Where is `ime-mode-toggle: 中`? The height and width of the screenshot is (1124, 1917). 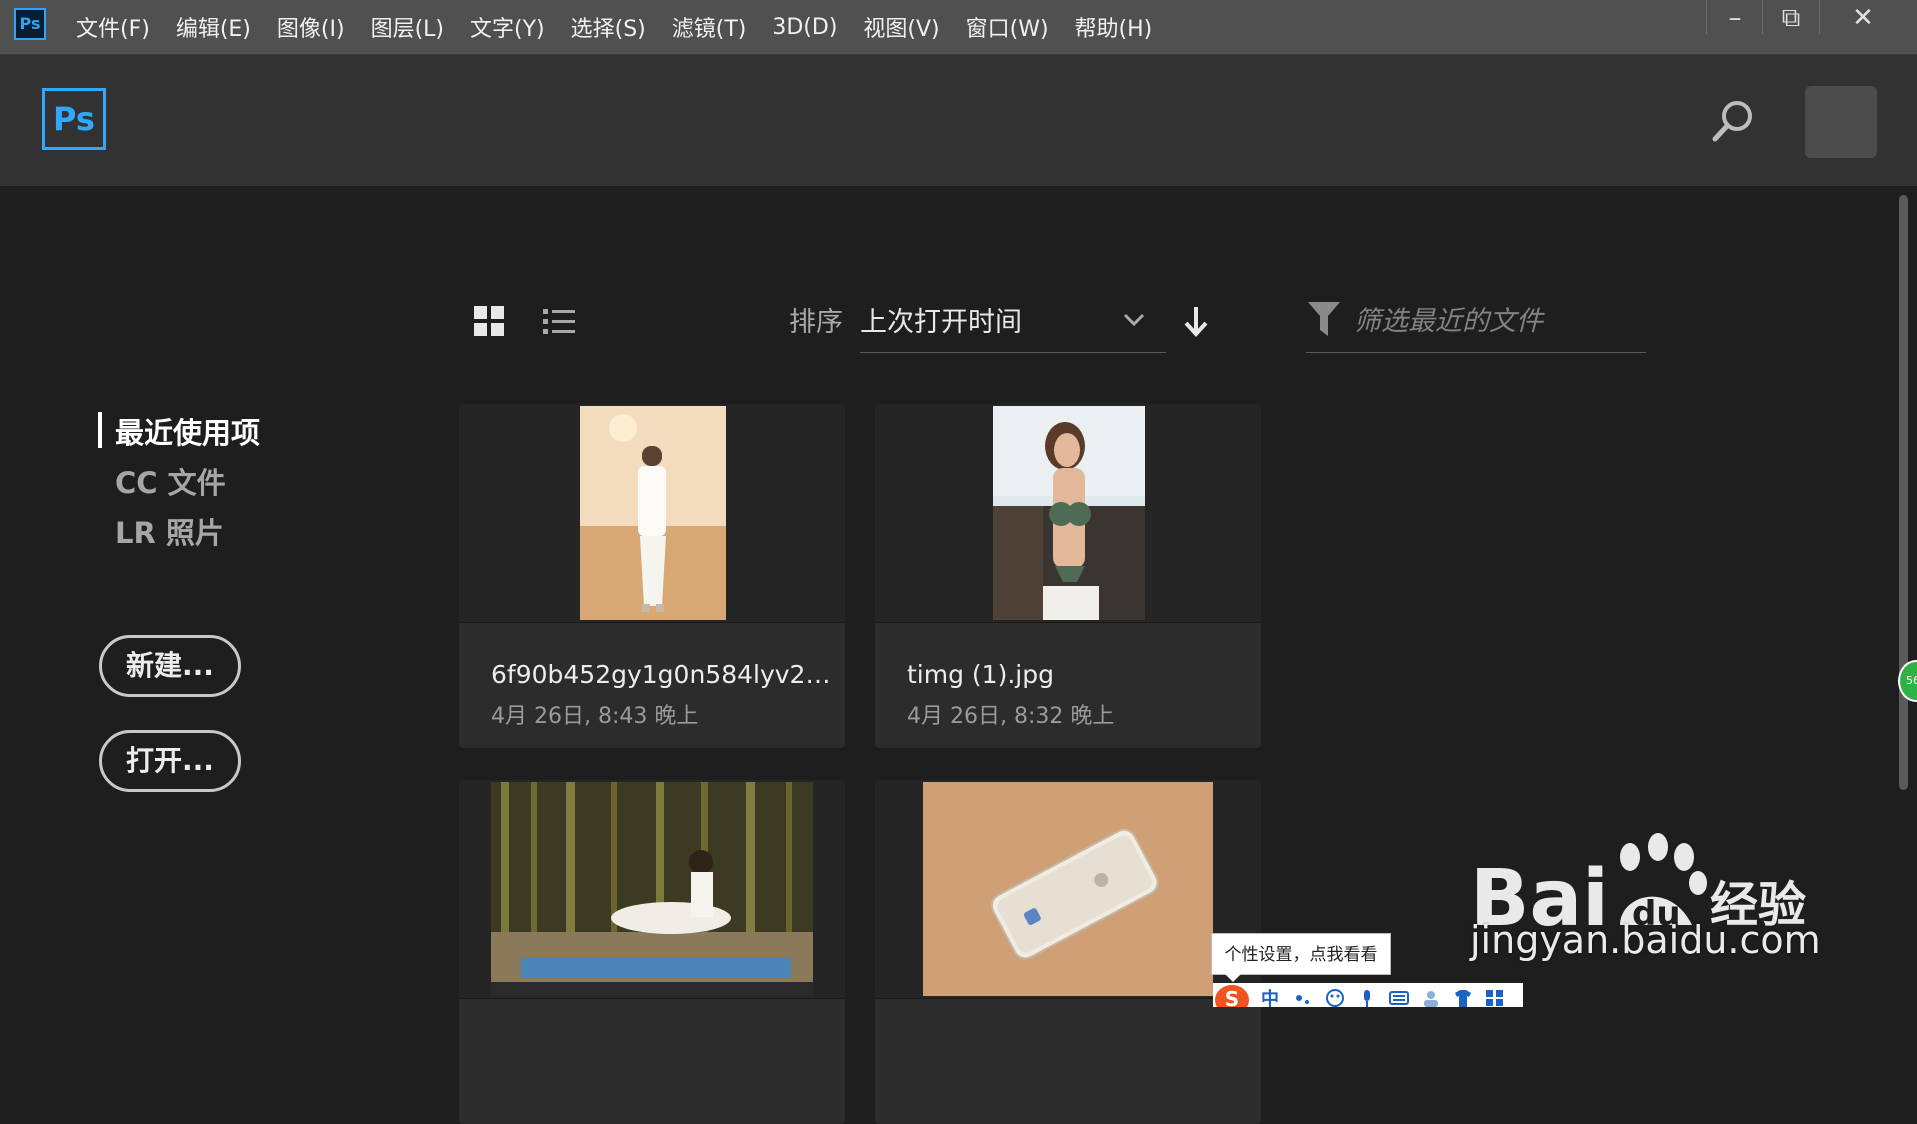
ime-mode-toggle: 中 is located at coordinates (1270, 996).